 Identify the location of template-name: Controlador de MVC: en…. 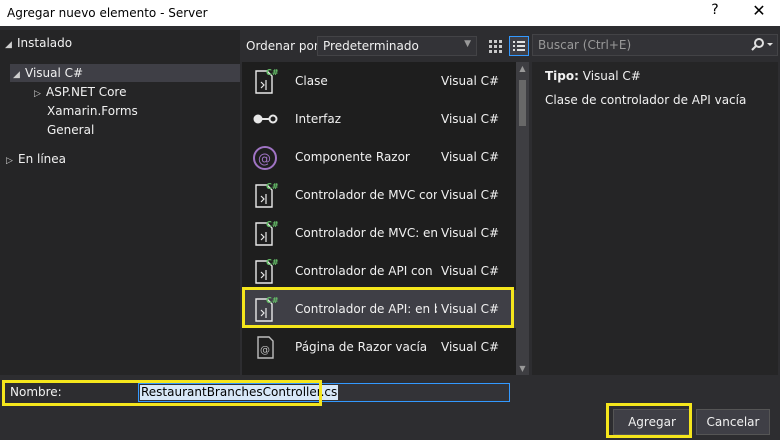
(366, 233).